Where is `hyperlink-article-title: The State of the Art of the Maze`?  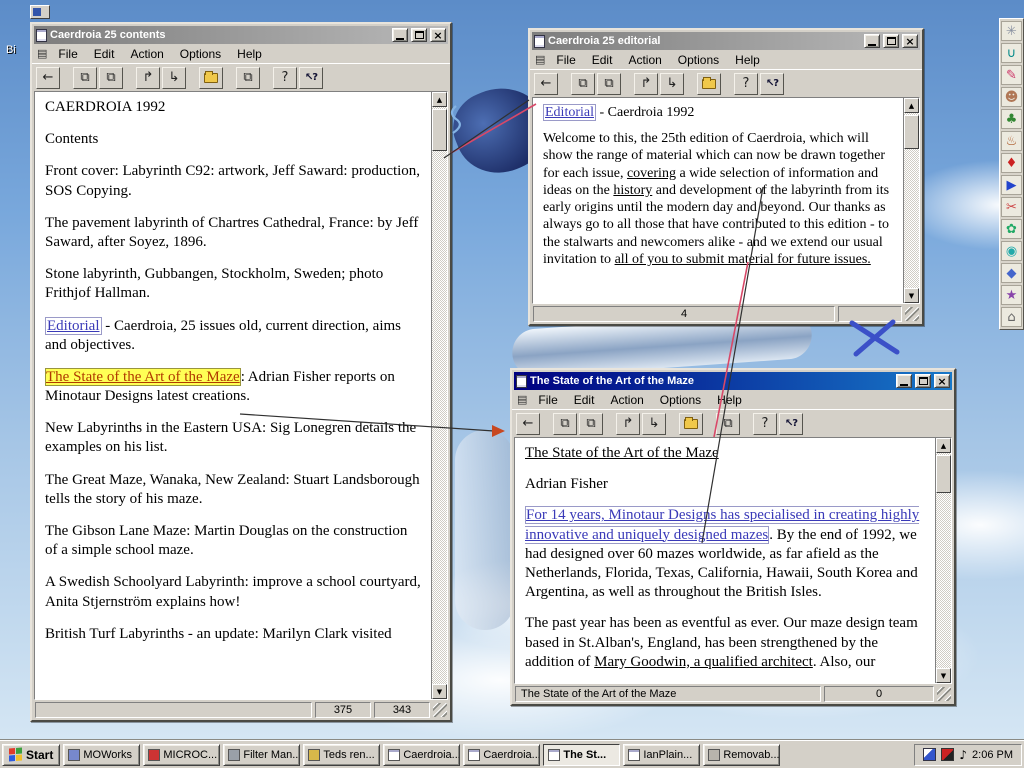 hyperlink-article-title: The State of the Art of the Maze is located at coordinates (622, 453).